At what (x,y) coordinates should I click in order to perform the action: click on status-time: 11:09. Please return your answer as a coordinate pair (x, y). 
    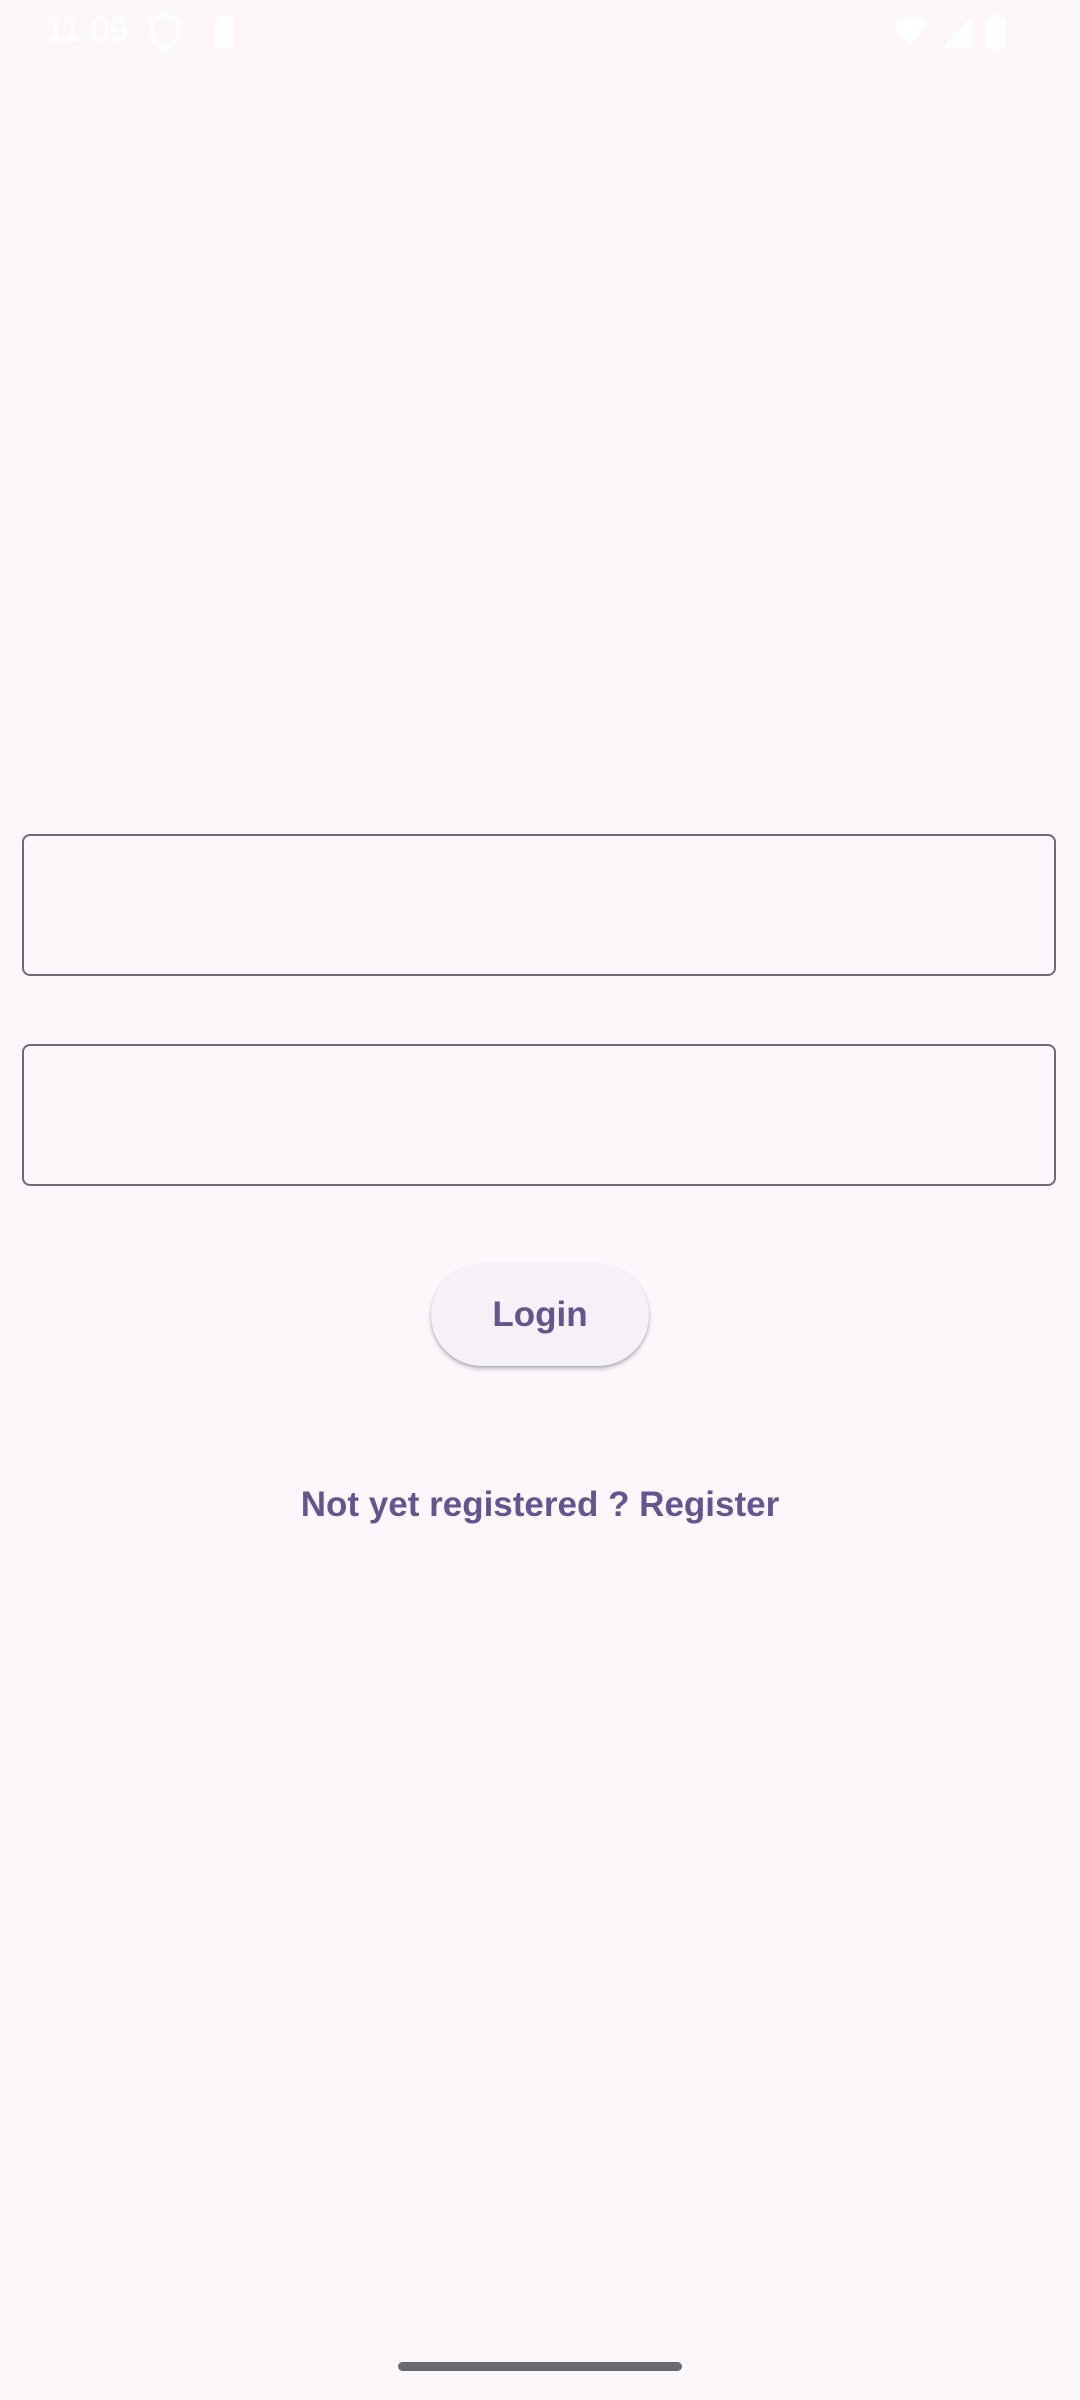
    Looking at the image, I should click on (87, 30).